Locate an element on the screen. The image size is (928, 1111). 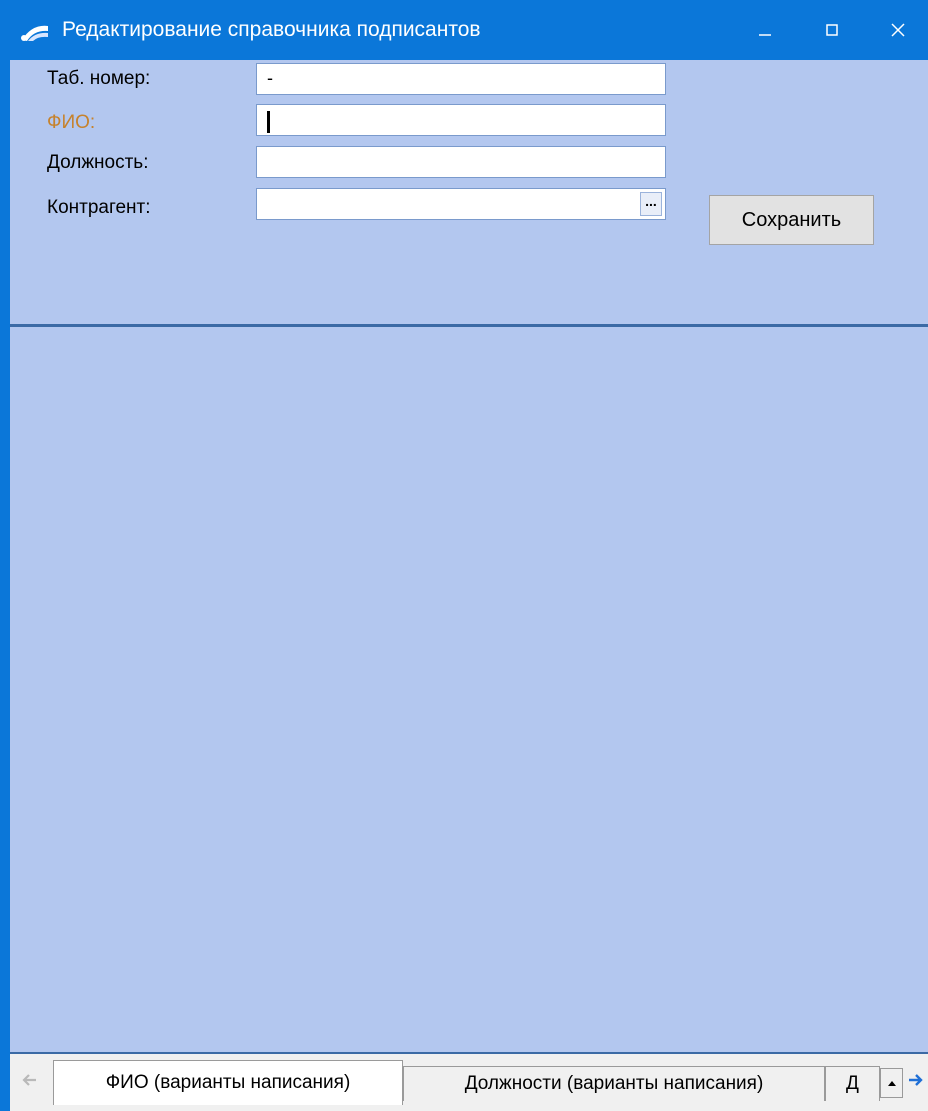
position-label: Должность: is located at coordinates (98, 162).